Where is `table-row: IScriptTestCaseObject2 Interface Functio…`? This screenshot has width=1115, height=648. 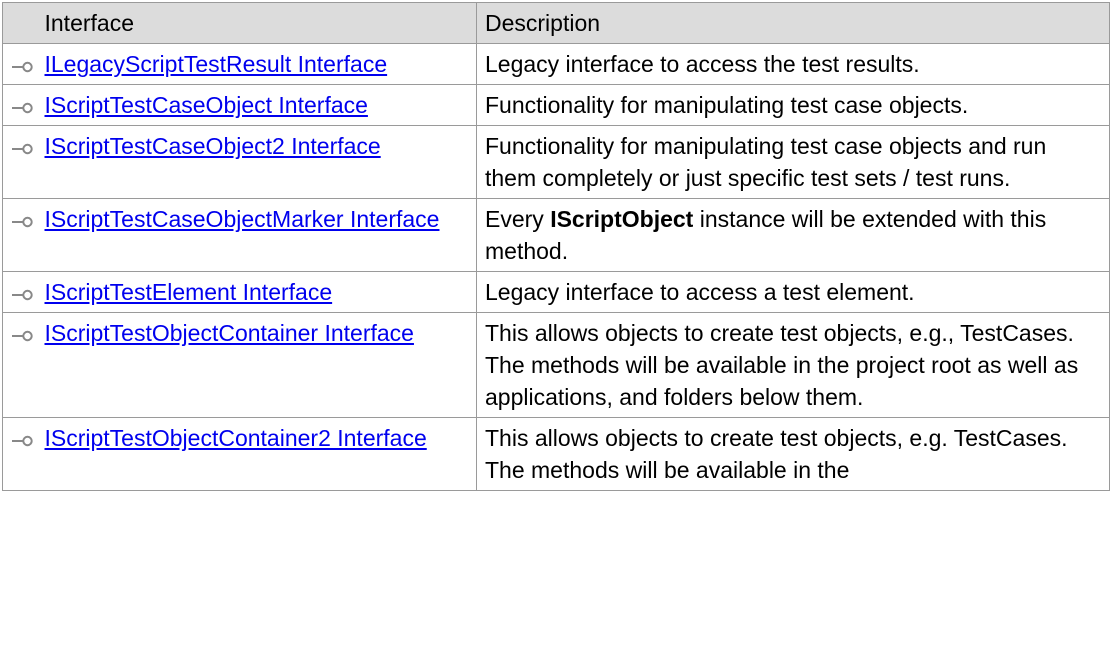 table-row: IScriptTestCaseObject2 Interface Functio… is located at coordinates (556, 162).